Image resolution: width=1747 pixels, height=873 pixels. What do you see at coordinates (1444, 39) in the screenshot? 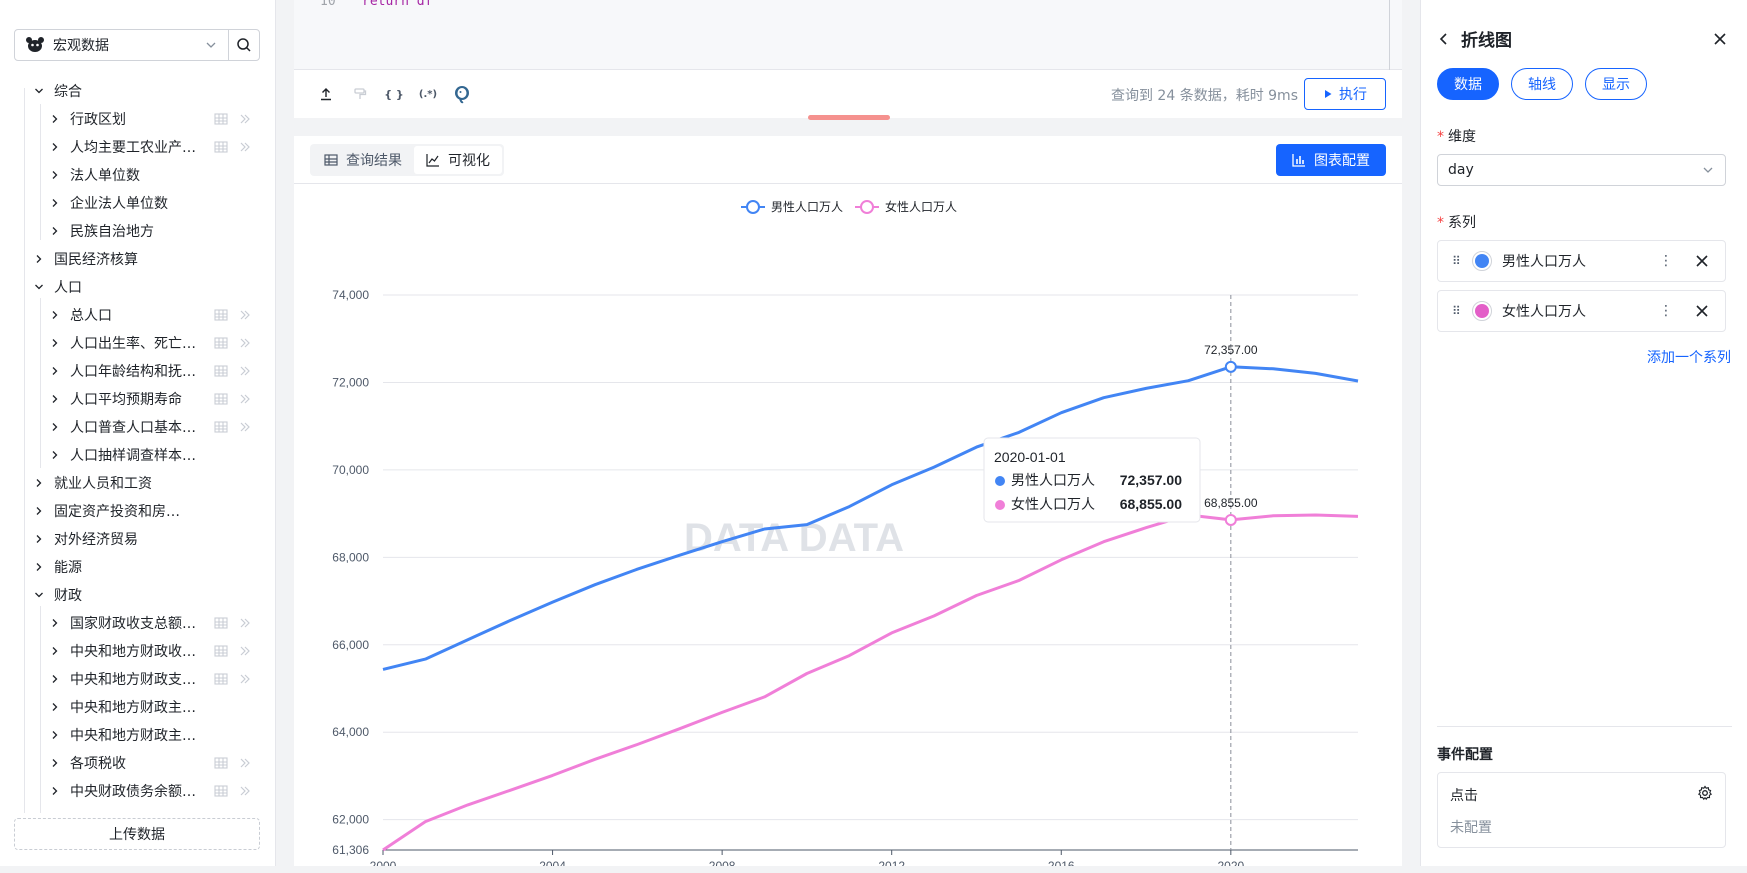
I see `back-arrow-icon` at bounding box center [1444, 39].